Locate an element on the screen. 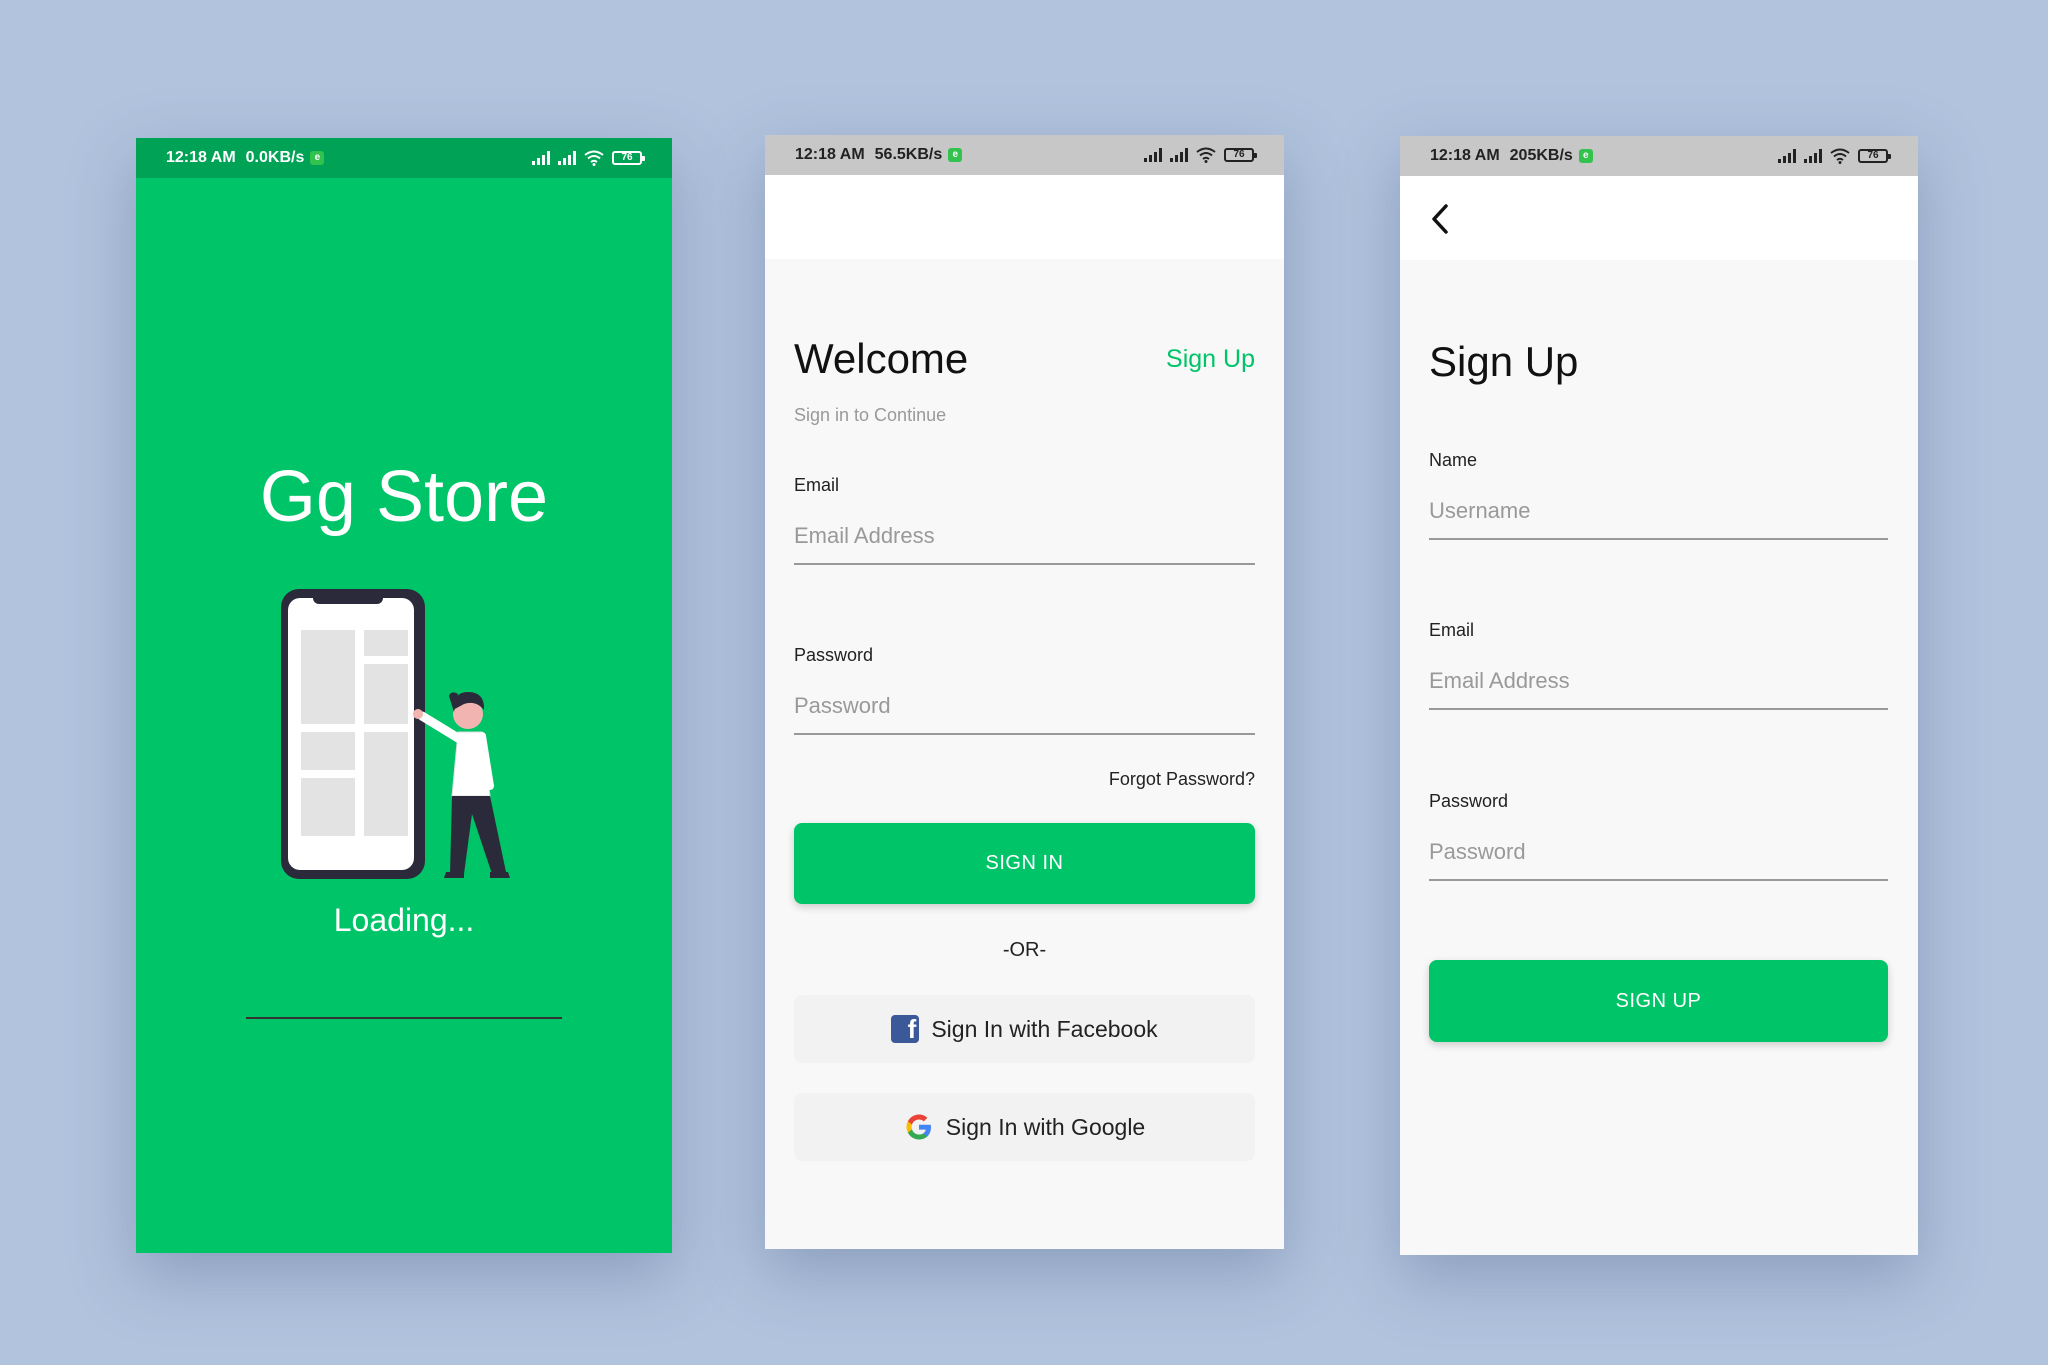 The width and height of the screenshot is (2048, 1365). page-title: Sign Up is located at coordinates (1504, 361).